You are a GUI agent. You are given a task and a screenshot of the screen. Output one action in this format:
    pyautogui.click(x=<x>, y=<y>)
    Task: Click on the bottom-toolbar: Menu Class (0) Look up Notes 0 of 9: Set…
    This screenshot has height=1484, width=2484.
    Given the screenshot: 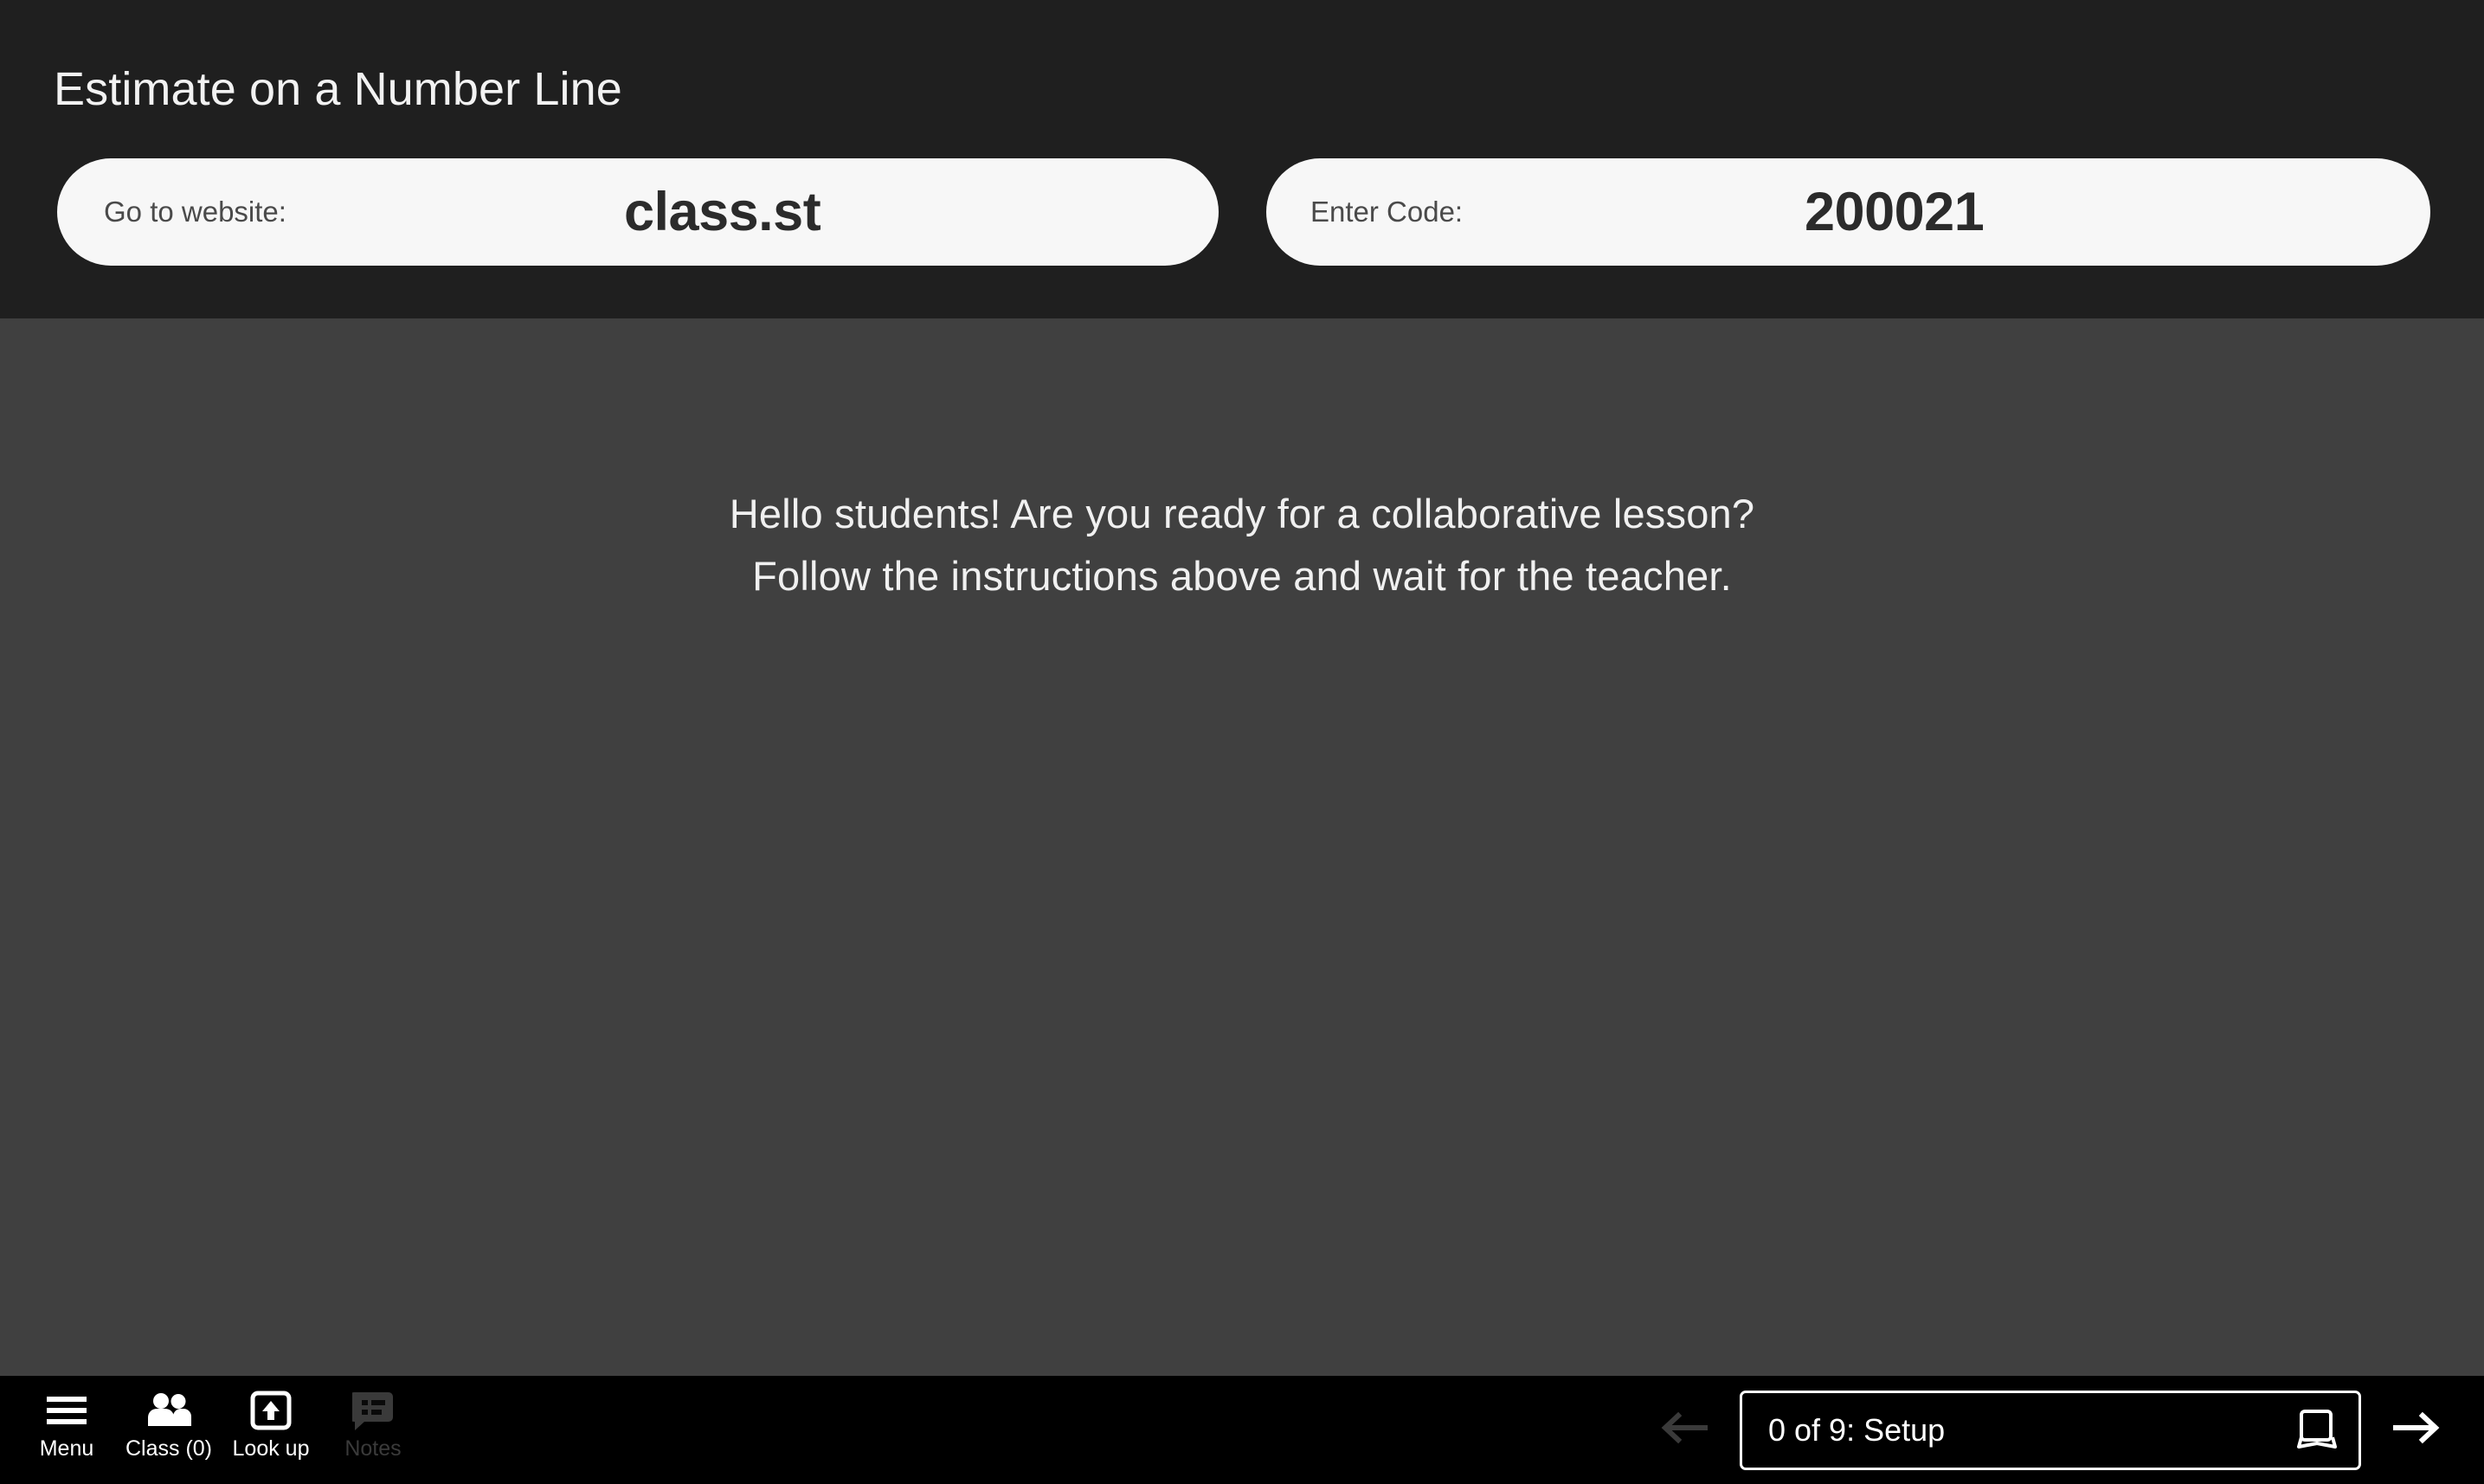 What is the action you would take?
    pyautogui.click(x=1242, y=1430)
    